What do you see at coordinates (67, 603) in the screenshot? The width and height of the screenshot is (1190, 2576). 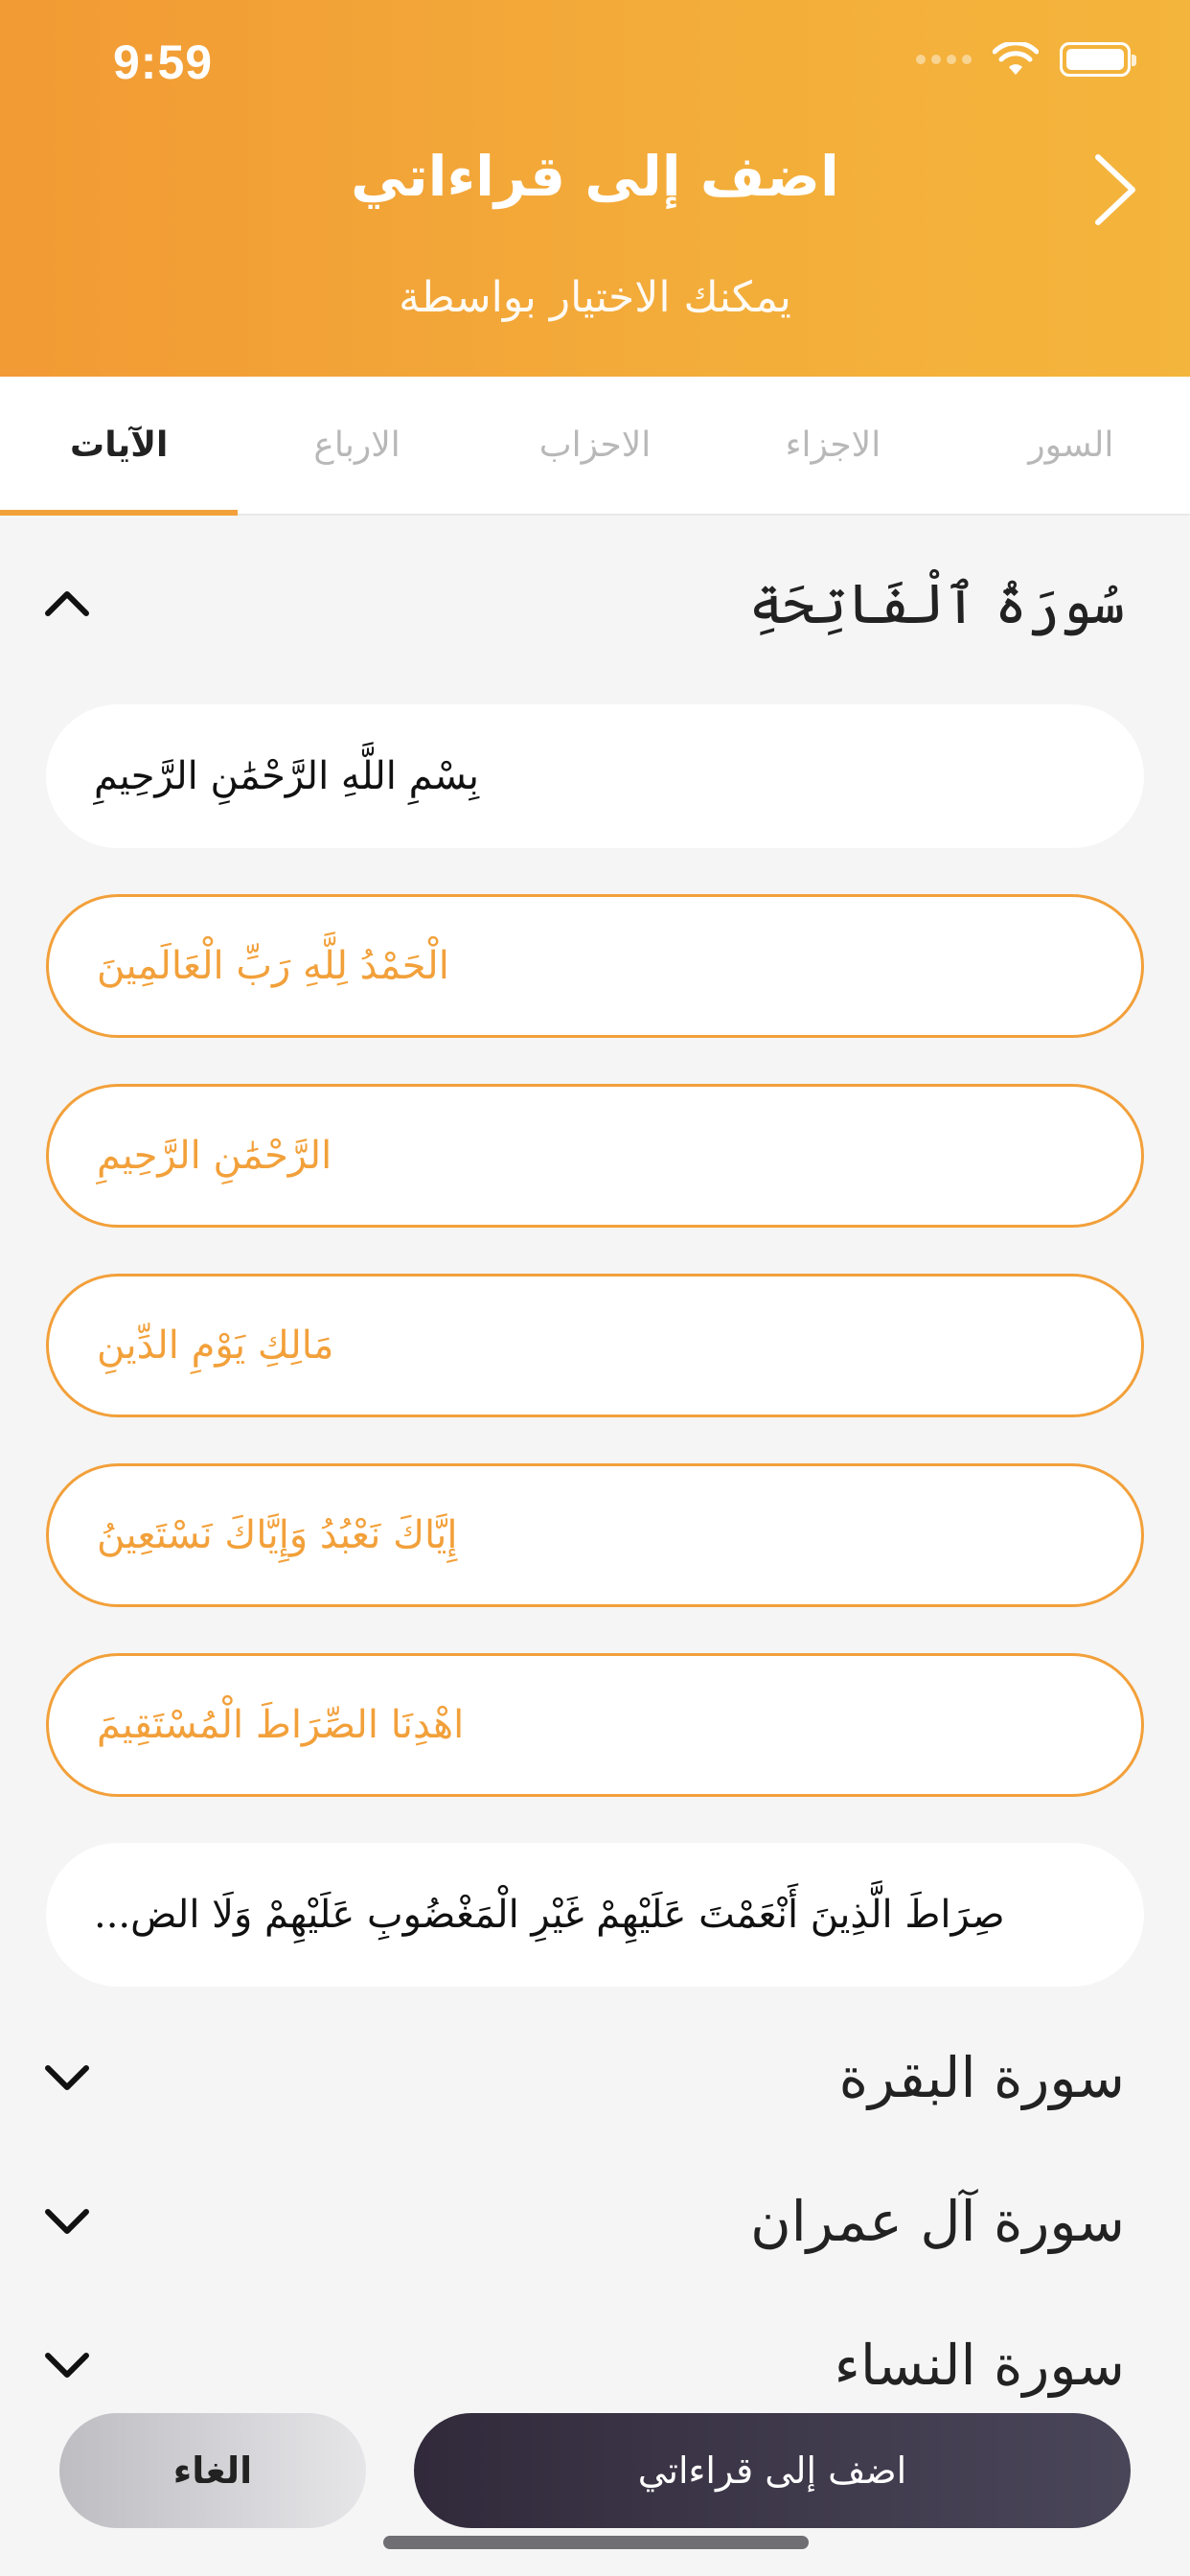 I see `chevron-up-icon` at bounding box center [67, 603].